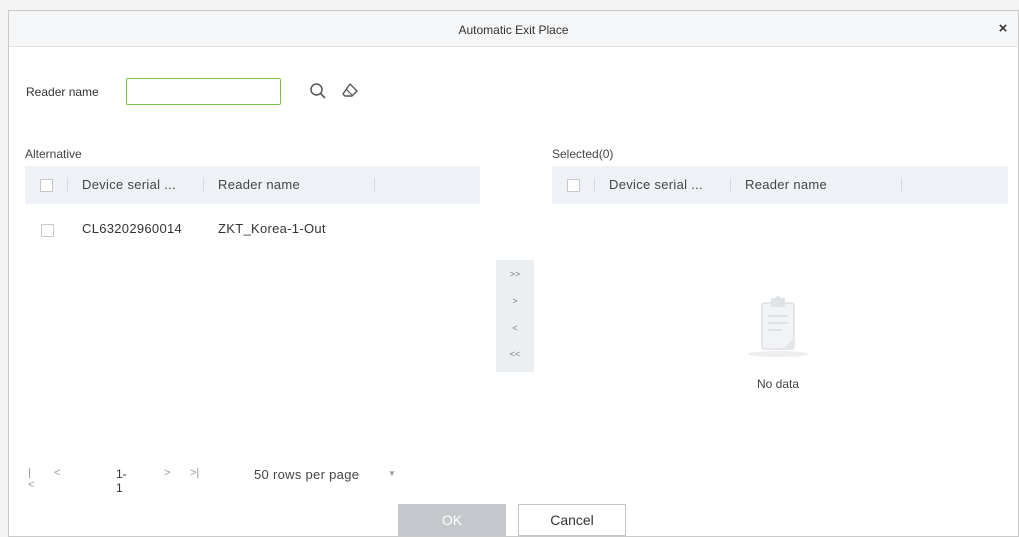  What do you see at coordinates (306, 474) in the screenshot?
I see `rows-per-page-select: 50 rows per page` at bounding box center [306, 474].